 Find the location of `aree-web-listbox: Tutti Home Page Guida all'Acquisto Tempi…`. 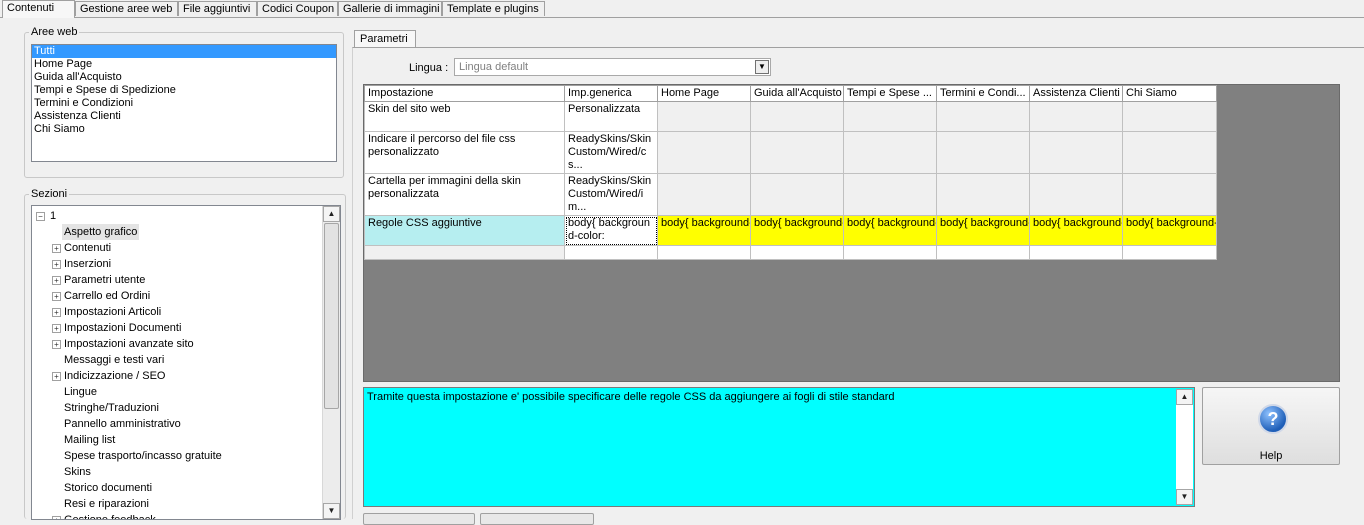

aree-web-listbox: Tutti Home Page Guida all'Acquisto Tempi… is located at coordinates (184, 103).